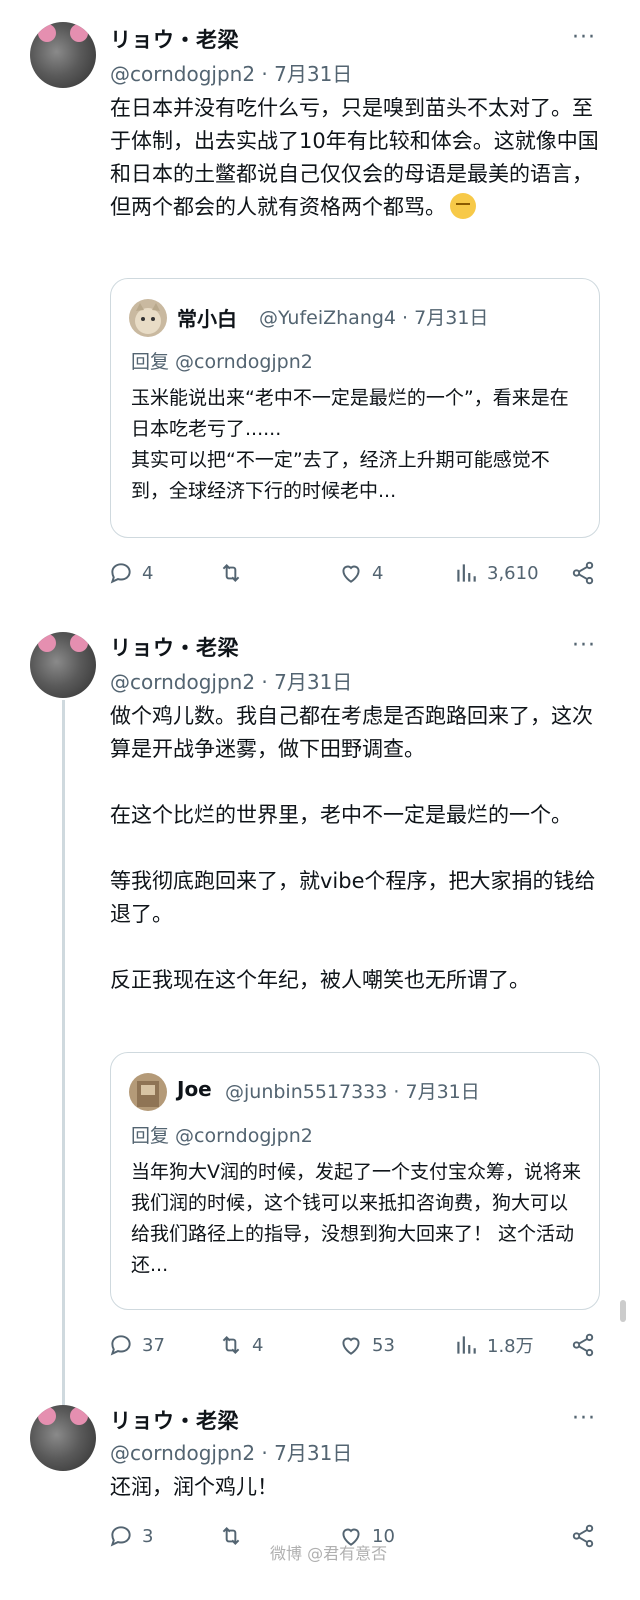 Image resolution: width=640 pixels, height=1600 pixels. Describe the element at coordinates (366, 1345) in the screenshot. I see `like-button: 53` at that location.